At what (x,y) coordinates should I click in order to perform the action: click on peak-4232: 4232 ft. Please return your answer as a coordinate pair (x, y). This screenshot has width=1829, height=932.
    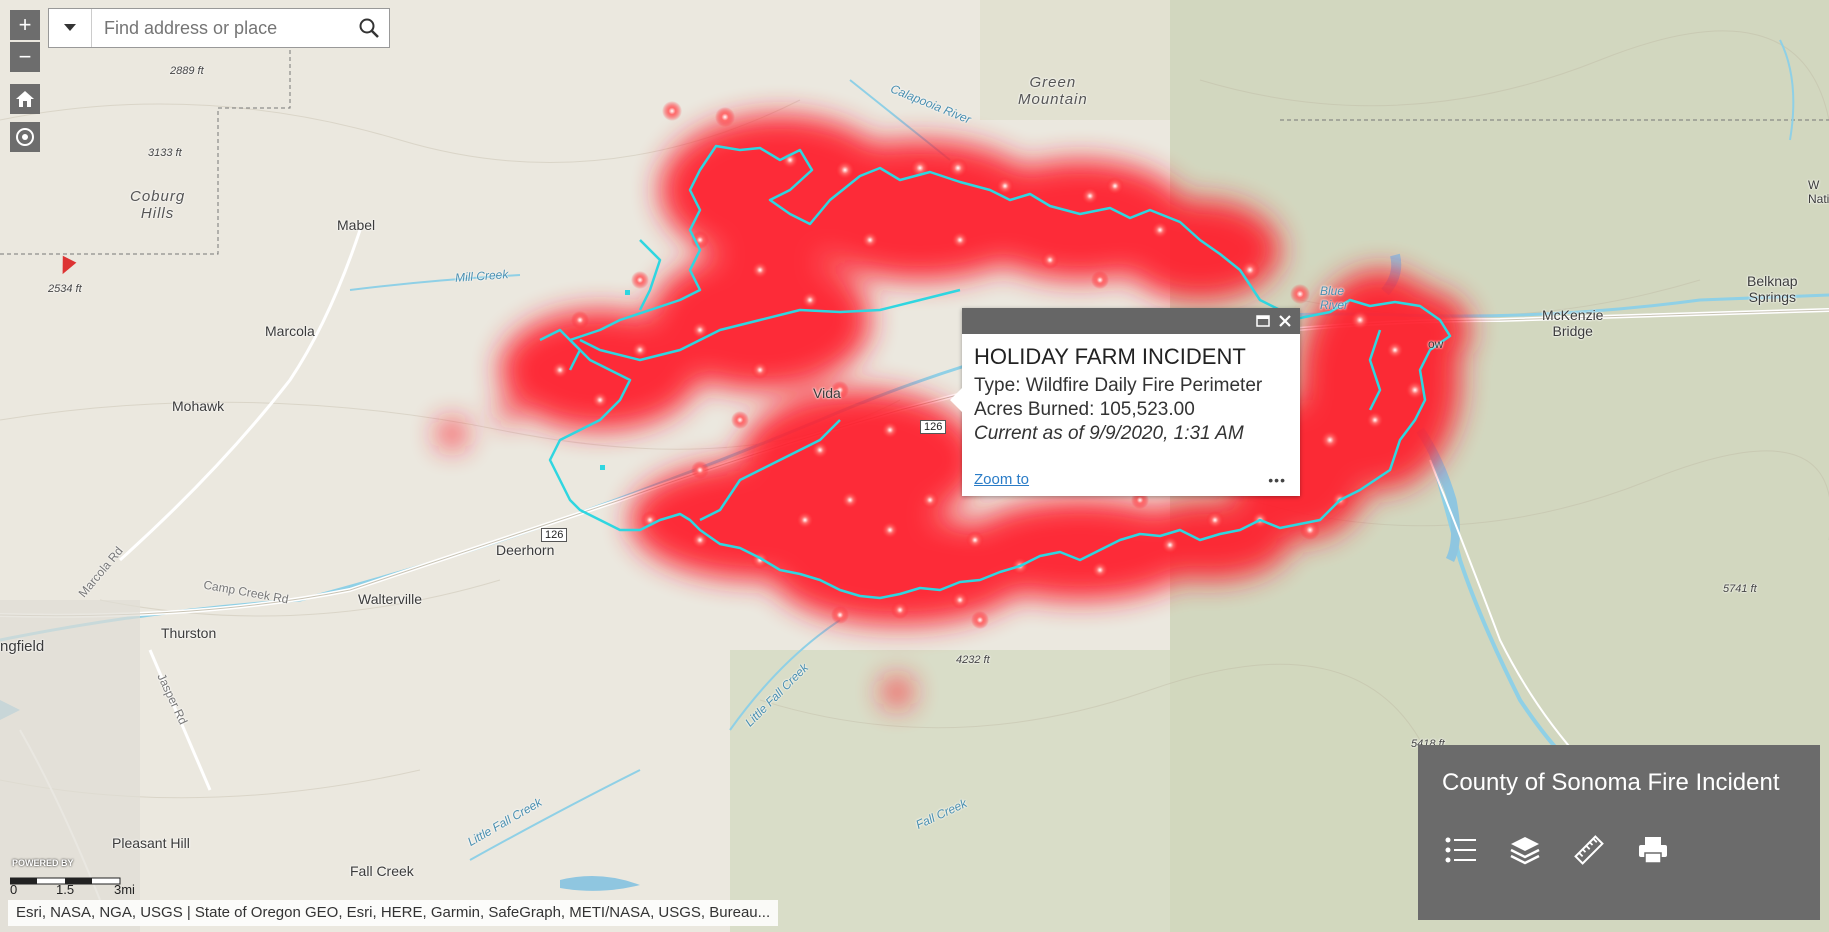
    Looking at the image, I should click on (973, 660).